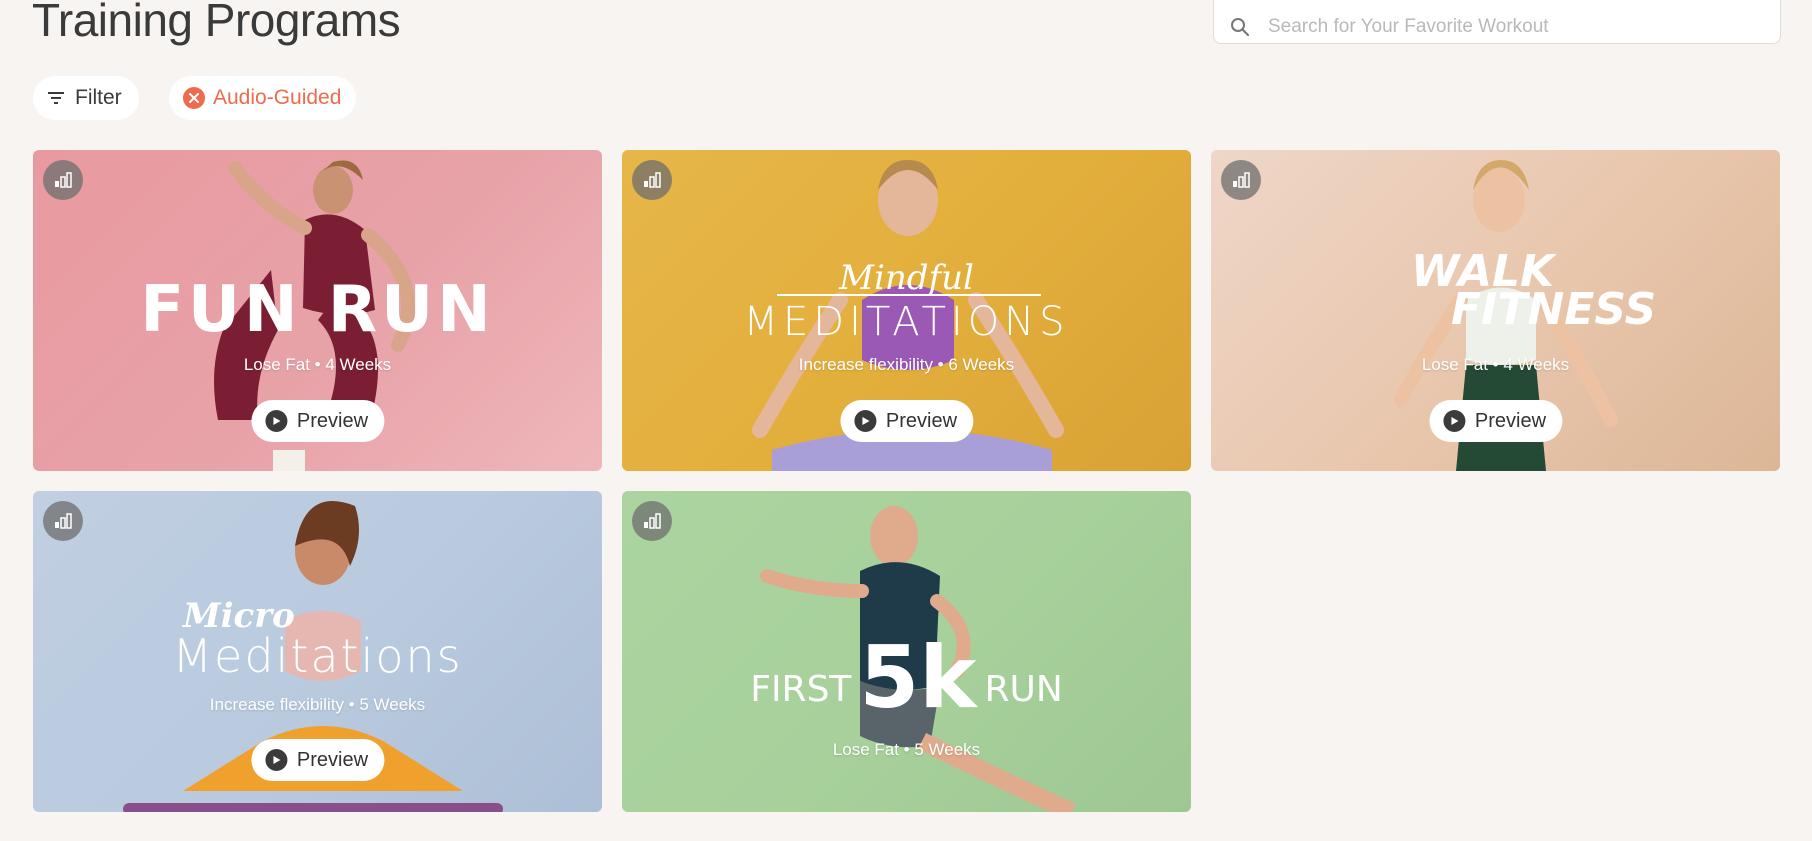 Image resolution: width=1812 pixels, height=841 pixels. Describe the element at coordinates (906, 278) in the screenshot. I see `program-logo-script: Mindful` at that location.